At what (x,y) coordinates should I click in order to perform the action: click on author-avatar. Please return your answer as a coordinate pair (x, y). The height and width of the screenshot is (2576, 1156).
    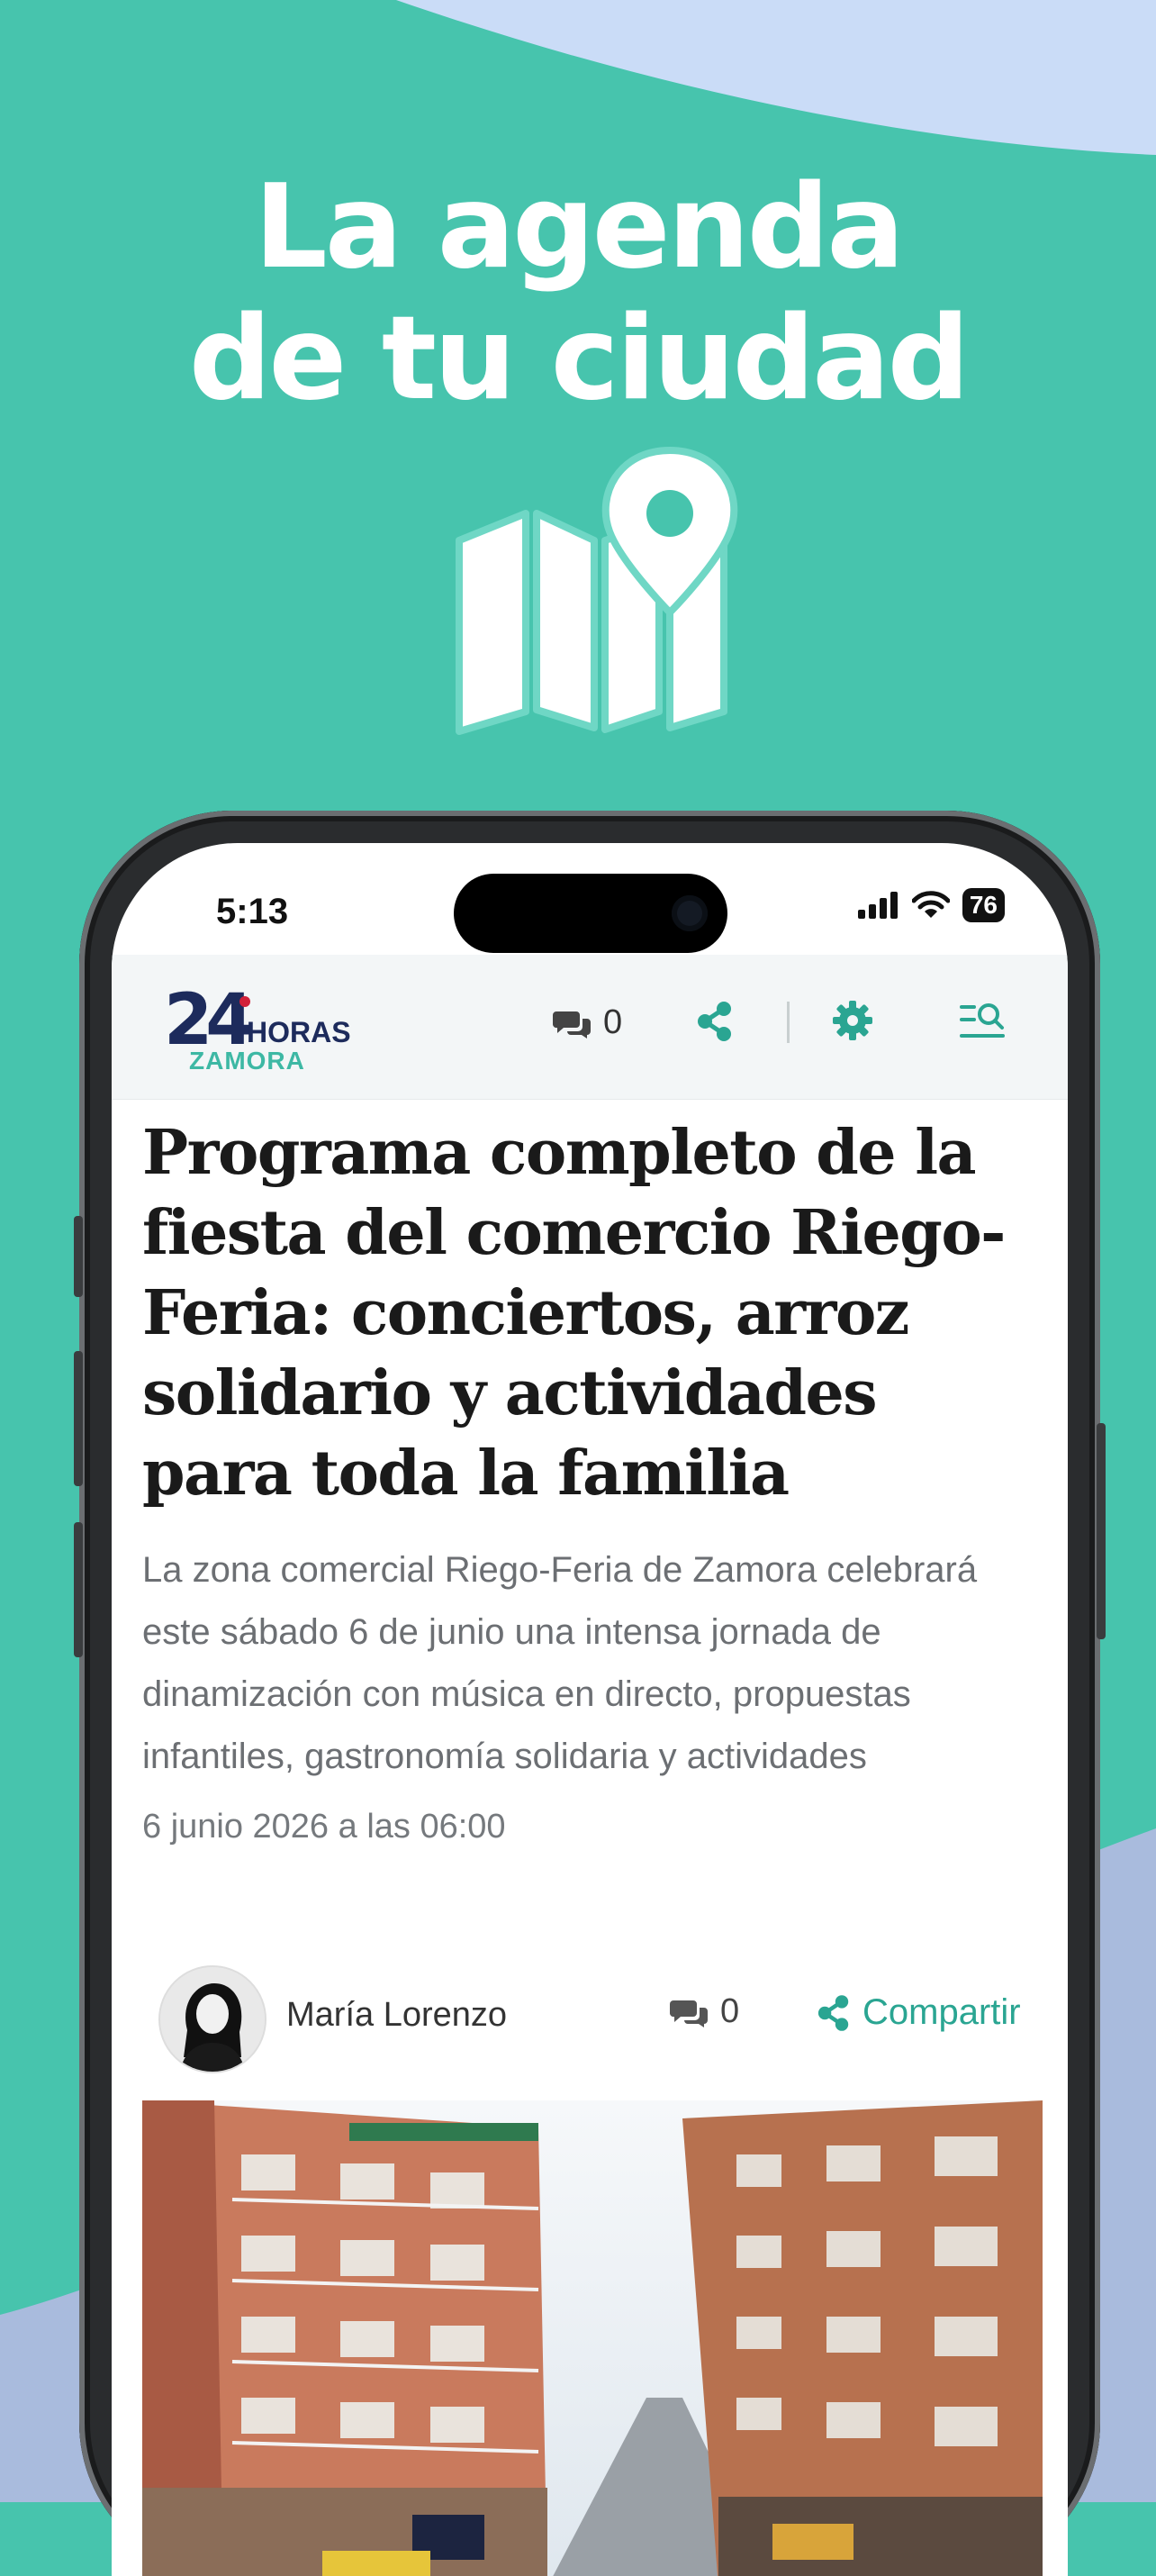
    Looking at the image, I should click on (212, 2019).